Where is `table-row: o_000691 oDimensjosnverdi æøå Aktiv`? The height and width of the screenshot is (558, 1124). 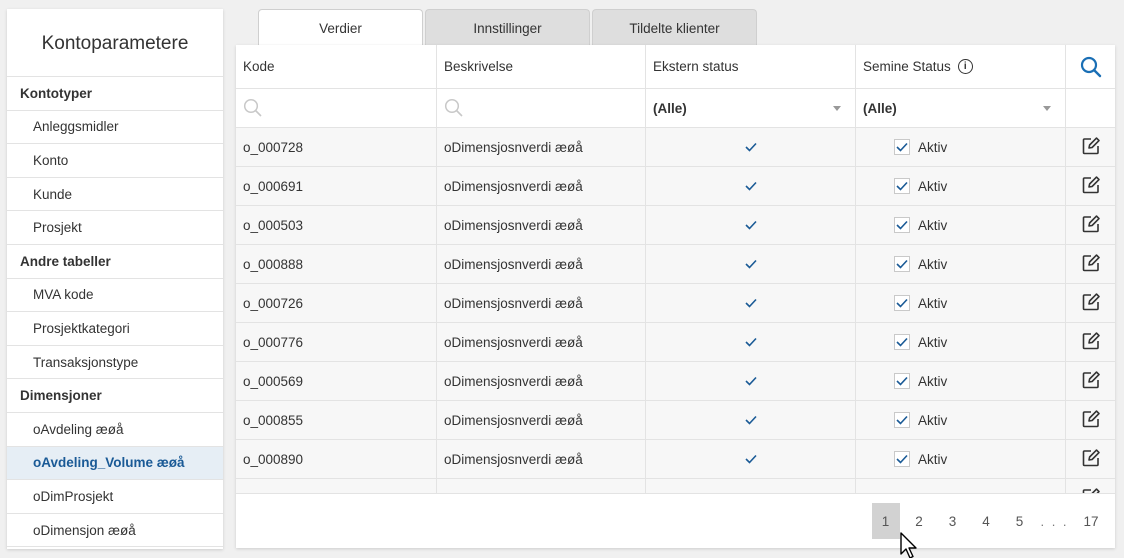 table-row: o_000691 oDimensjosnverdi æøå Aktiv is located at coordinates (675, 186).